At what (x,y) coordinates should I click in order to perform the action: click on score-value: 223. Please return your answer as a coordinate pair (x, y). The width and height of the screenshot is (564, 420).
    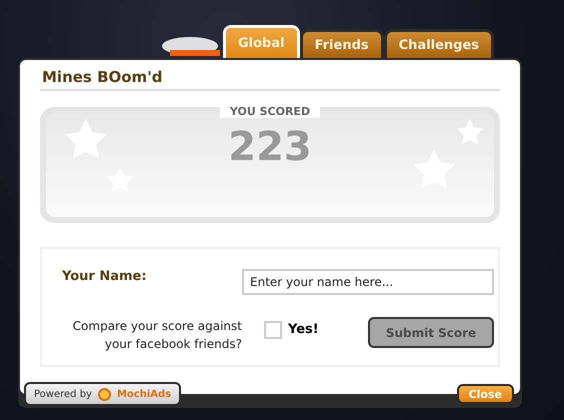
    Looking at the image, I should click on (270, 147).